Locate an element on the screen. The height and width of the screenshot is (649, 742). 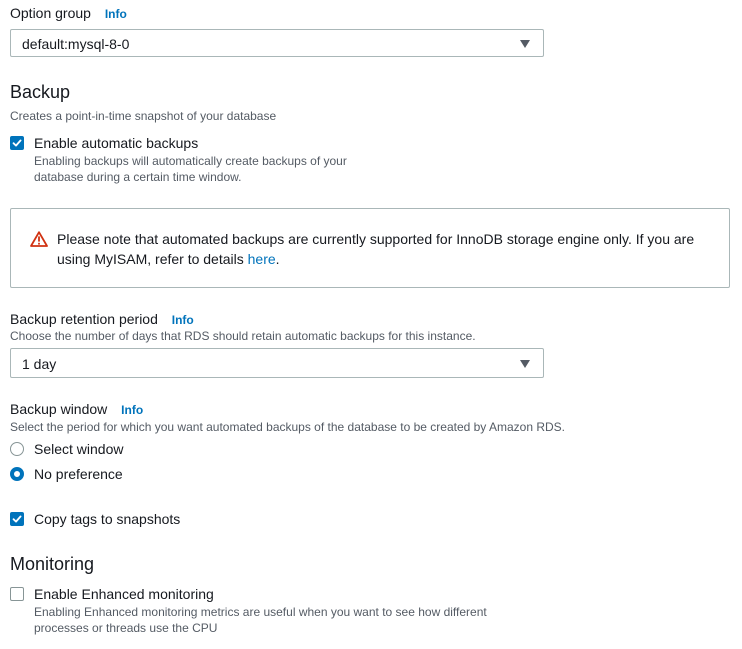
option-group-select: default:mysql-8-0 is located at coordinates (277, 43).